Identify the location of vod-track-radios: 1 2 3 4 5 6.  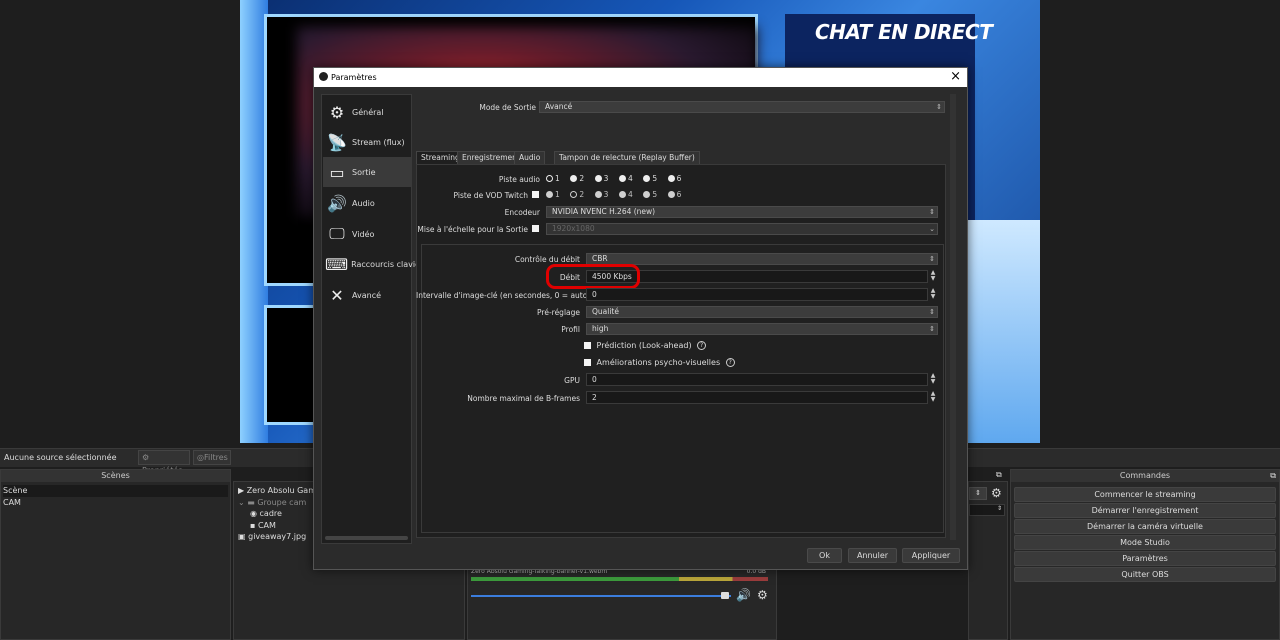
(617, 194).